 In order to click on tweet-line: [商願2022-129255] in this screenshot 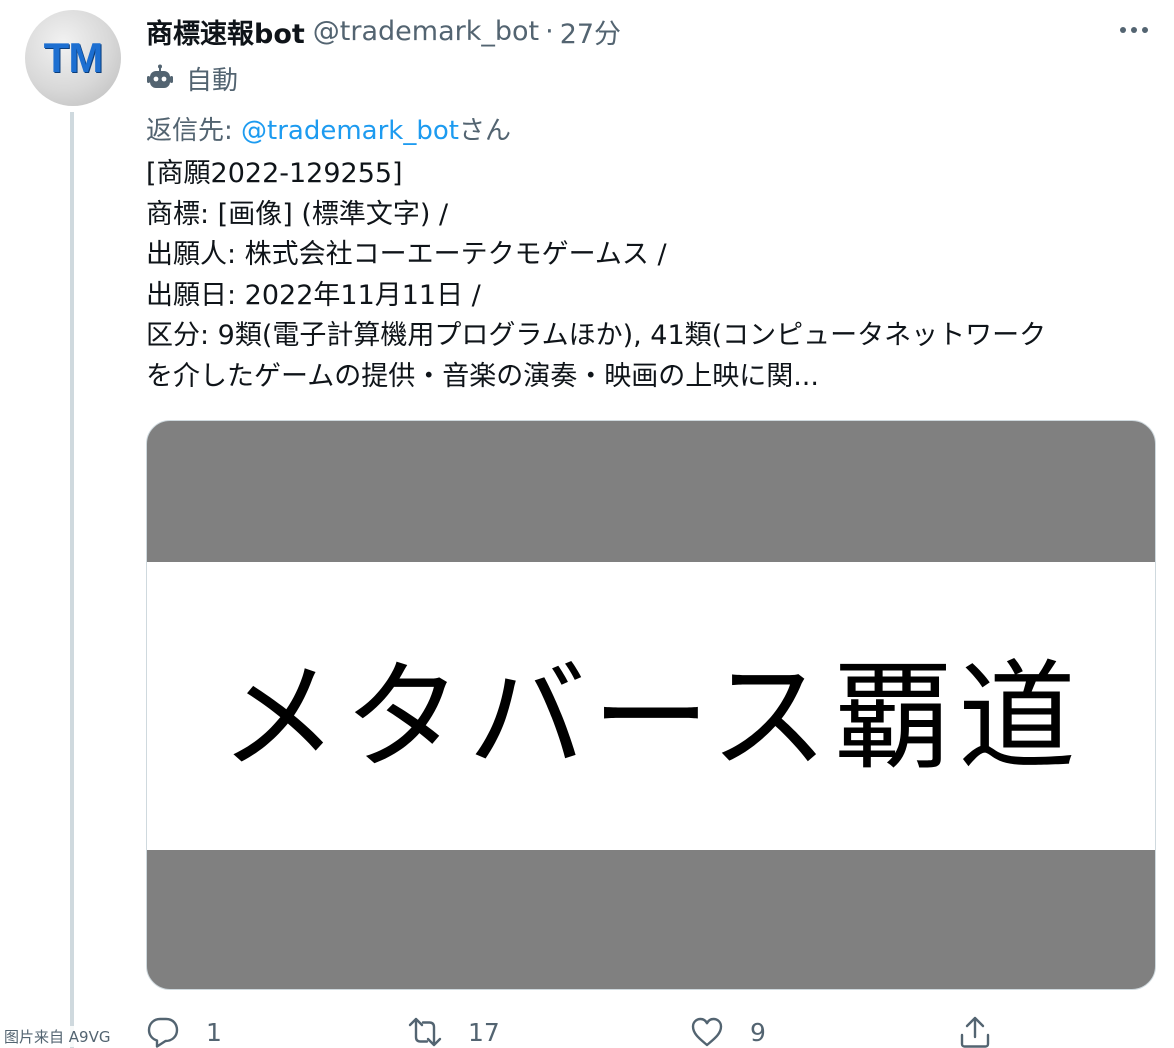, I will do `click(274, 173)`.